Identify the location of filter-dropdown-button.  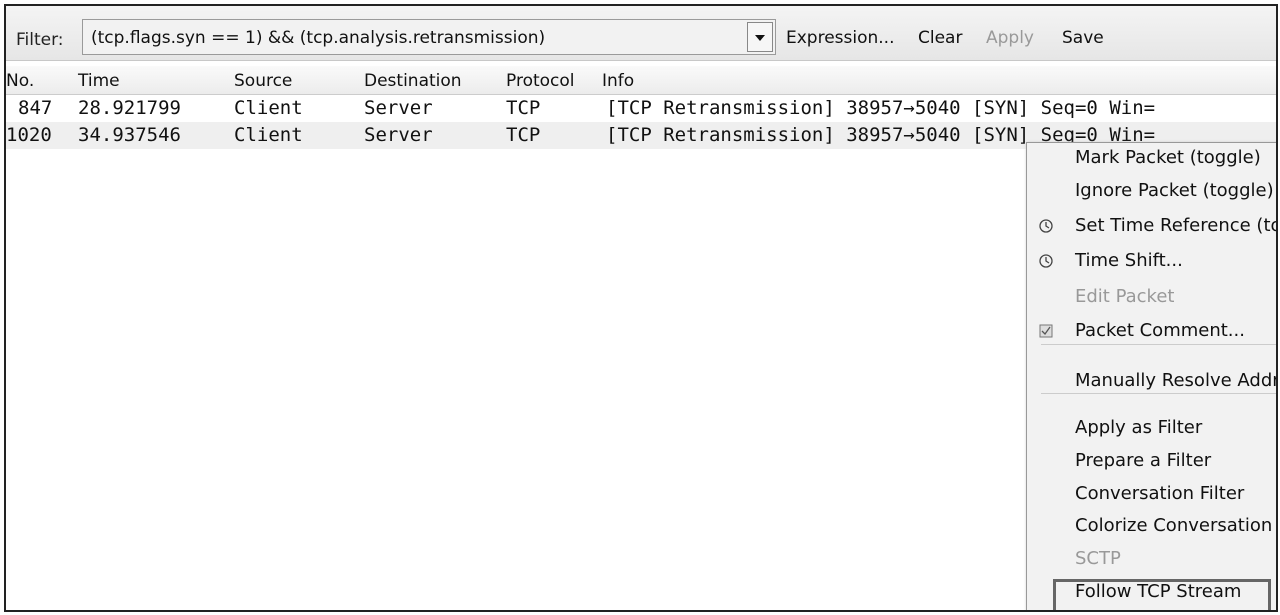
(760, 37).